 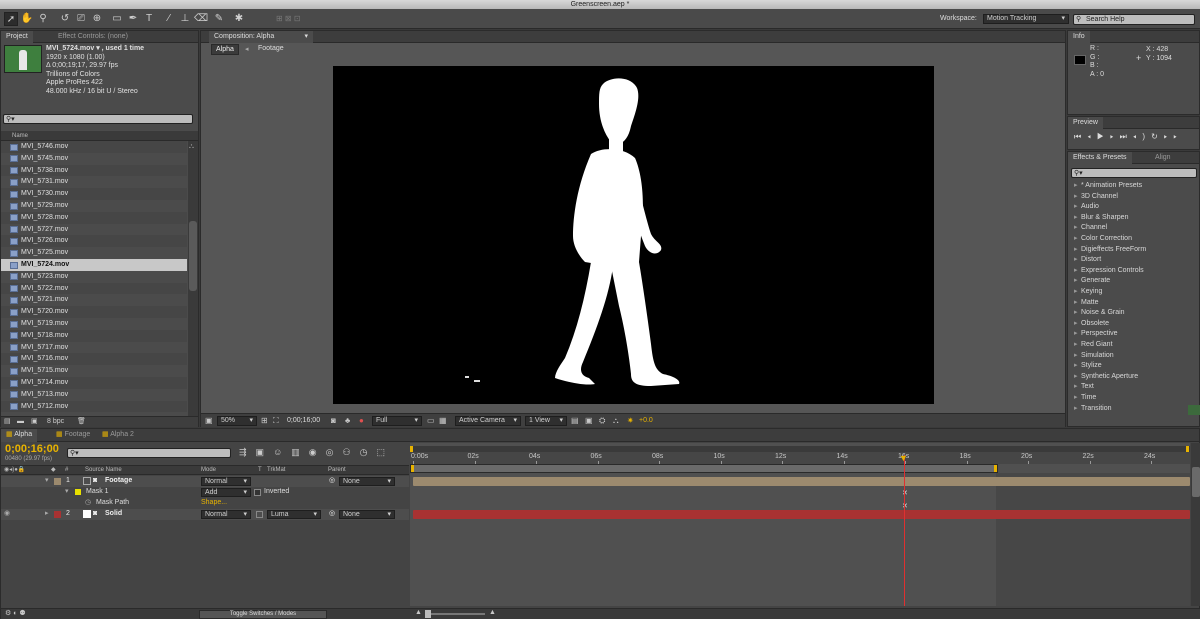 What do you see at coordinates (94, 206) in the screenshot?
I see `file-row: MVI_5729.mov` at bounding box center [94, 206].